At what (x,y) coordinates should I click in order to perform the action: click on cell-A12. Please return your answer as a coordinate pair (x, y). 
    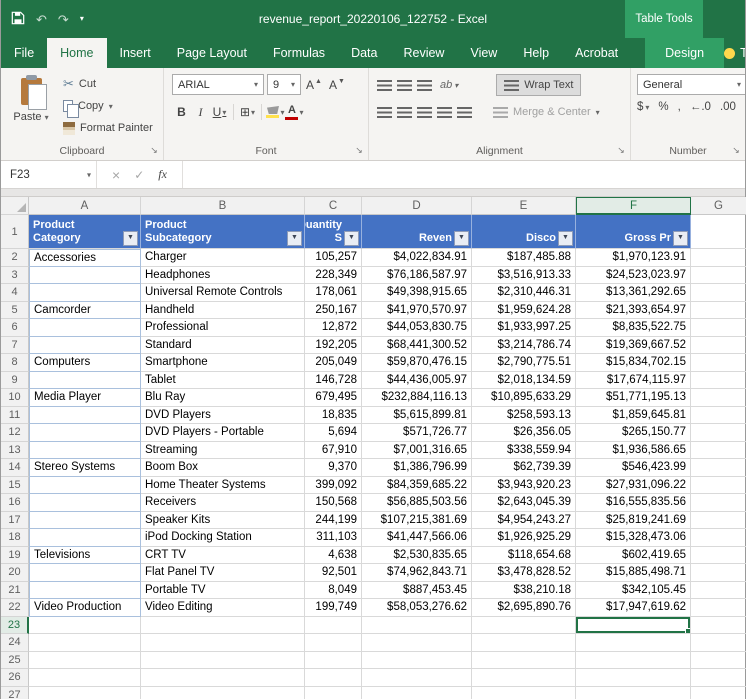
    Looking at the image, I should click on (85, 433).